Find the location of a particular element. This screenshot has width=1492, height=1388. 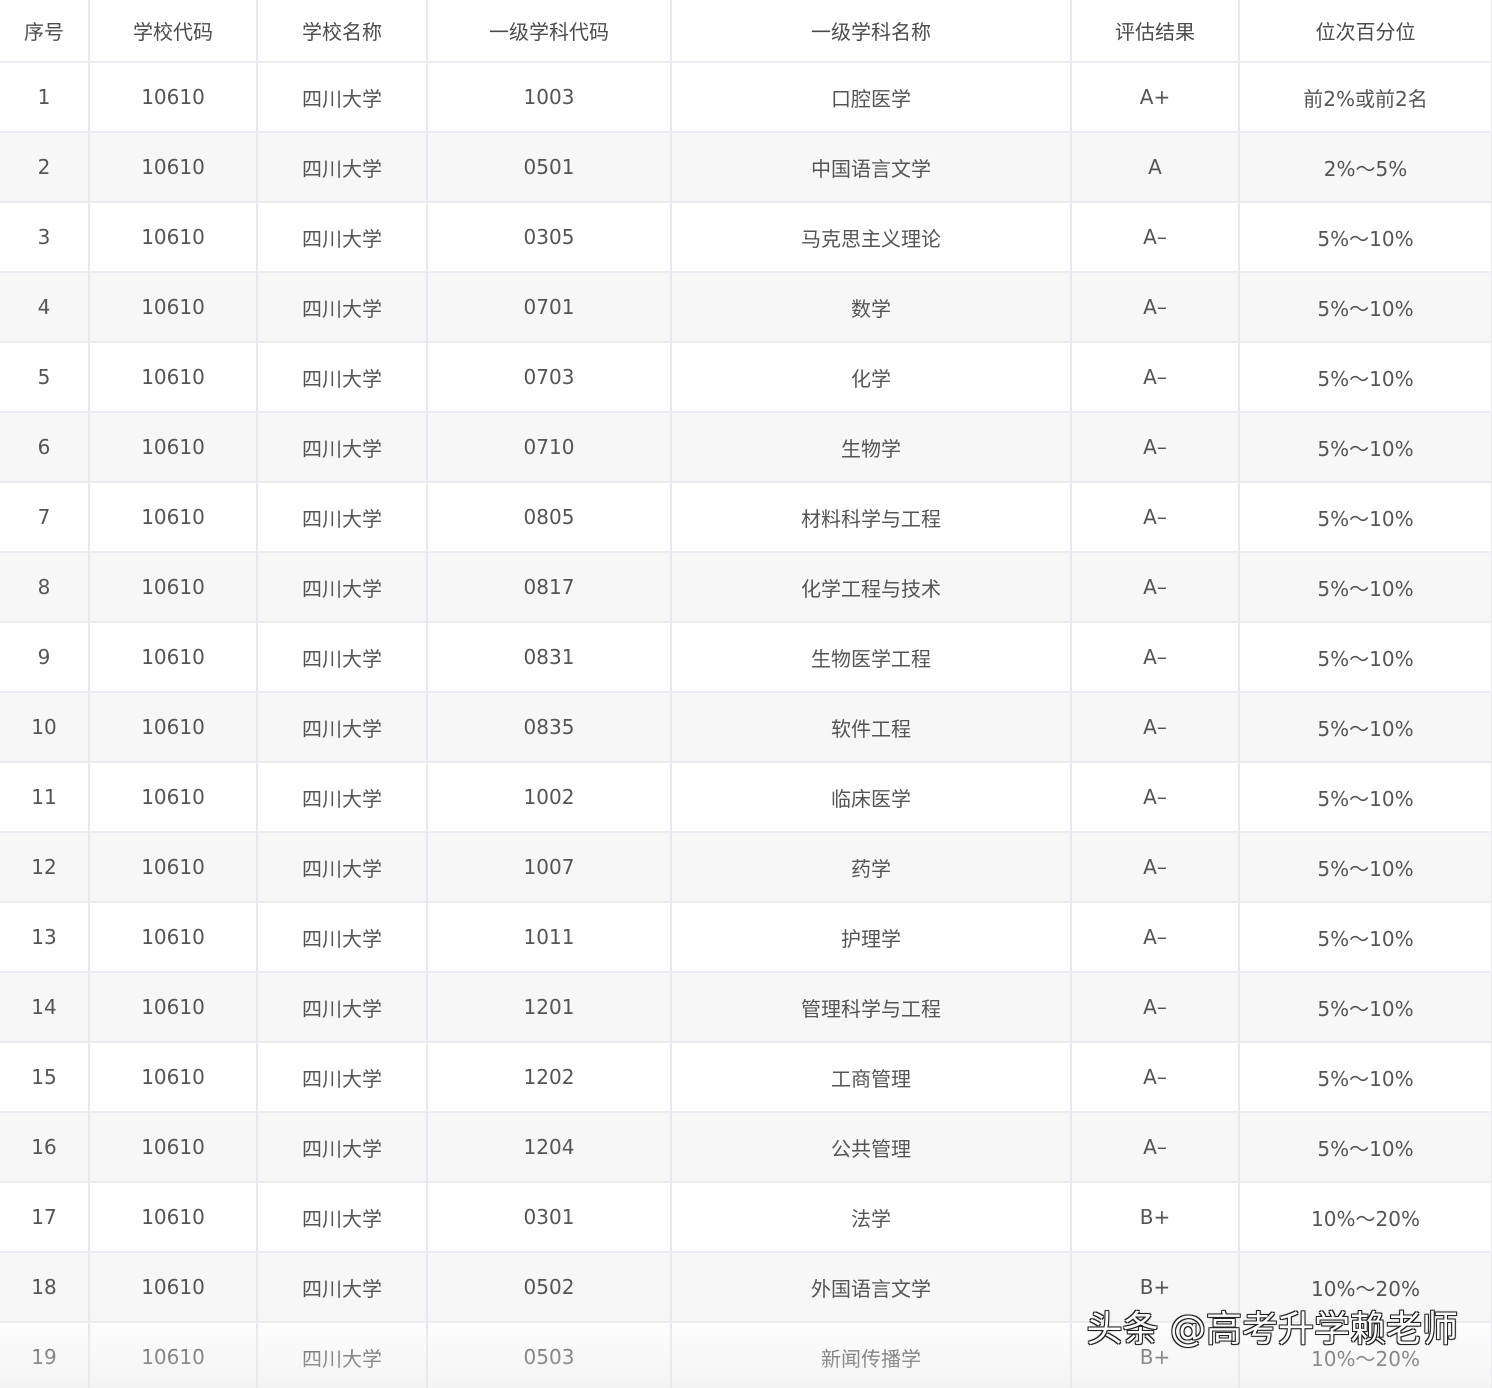

cell-discipline-name: 外国语言文学 is located at coordinates (871, 1287).